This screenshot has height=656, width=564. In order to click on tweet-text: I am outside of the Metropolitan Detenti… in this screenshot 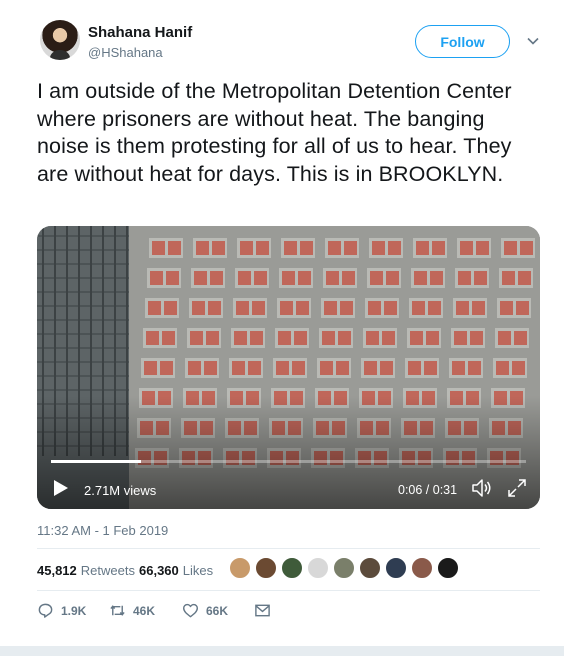, I will do `click(274, 132)`.